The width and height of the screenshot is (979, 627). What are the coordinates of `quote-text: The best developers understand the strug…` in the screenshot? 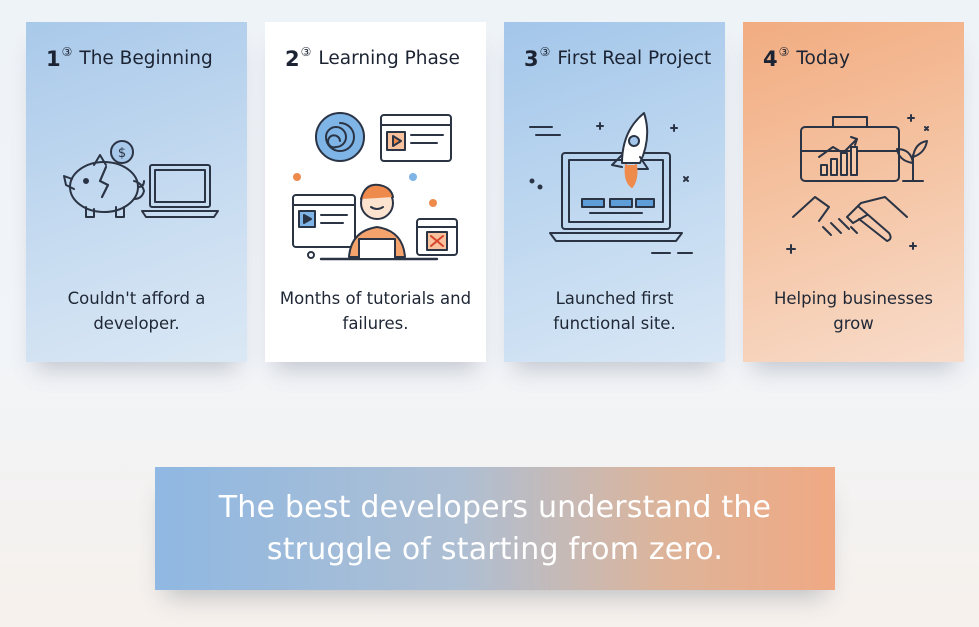 It's located at (495, 528).